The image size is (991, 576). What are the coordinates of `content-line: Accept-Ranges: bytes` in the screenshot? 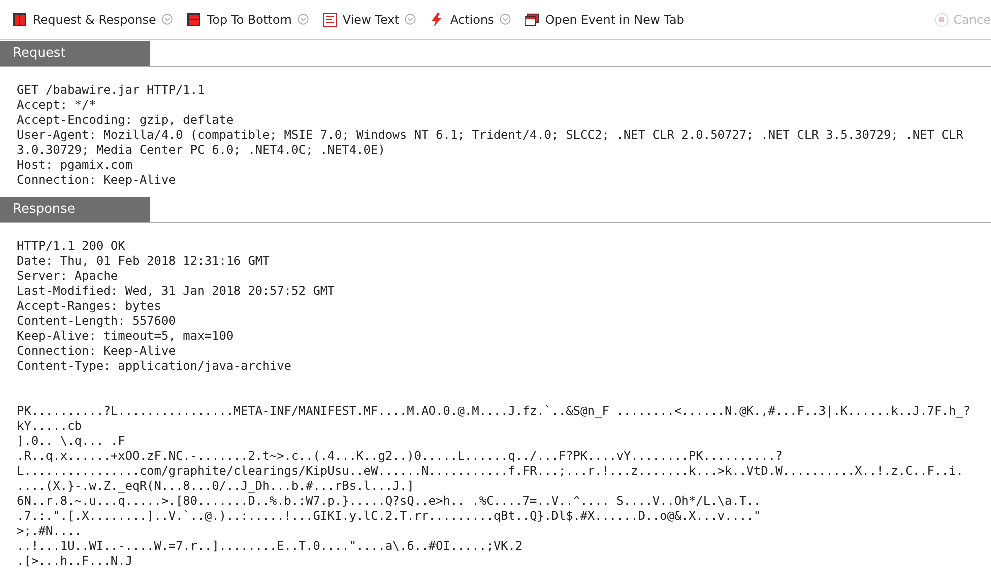 It's located at (89, 306).